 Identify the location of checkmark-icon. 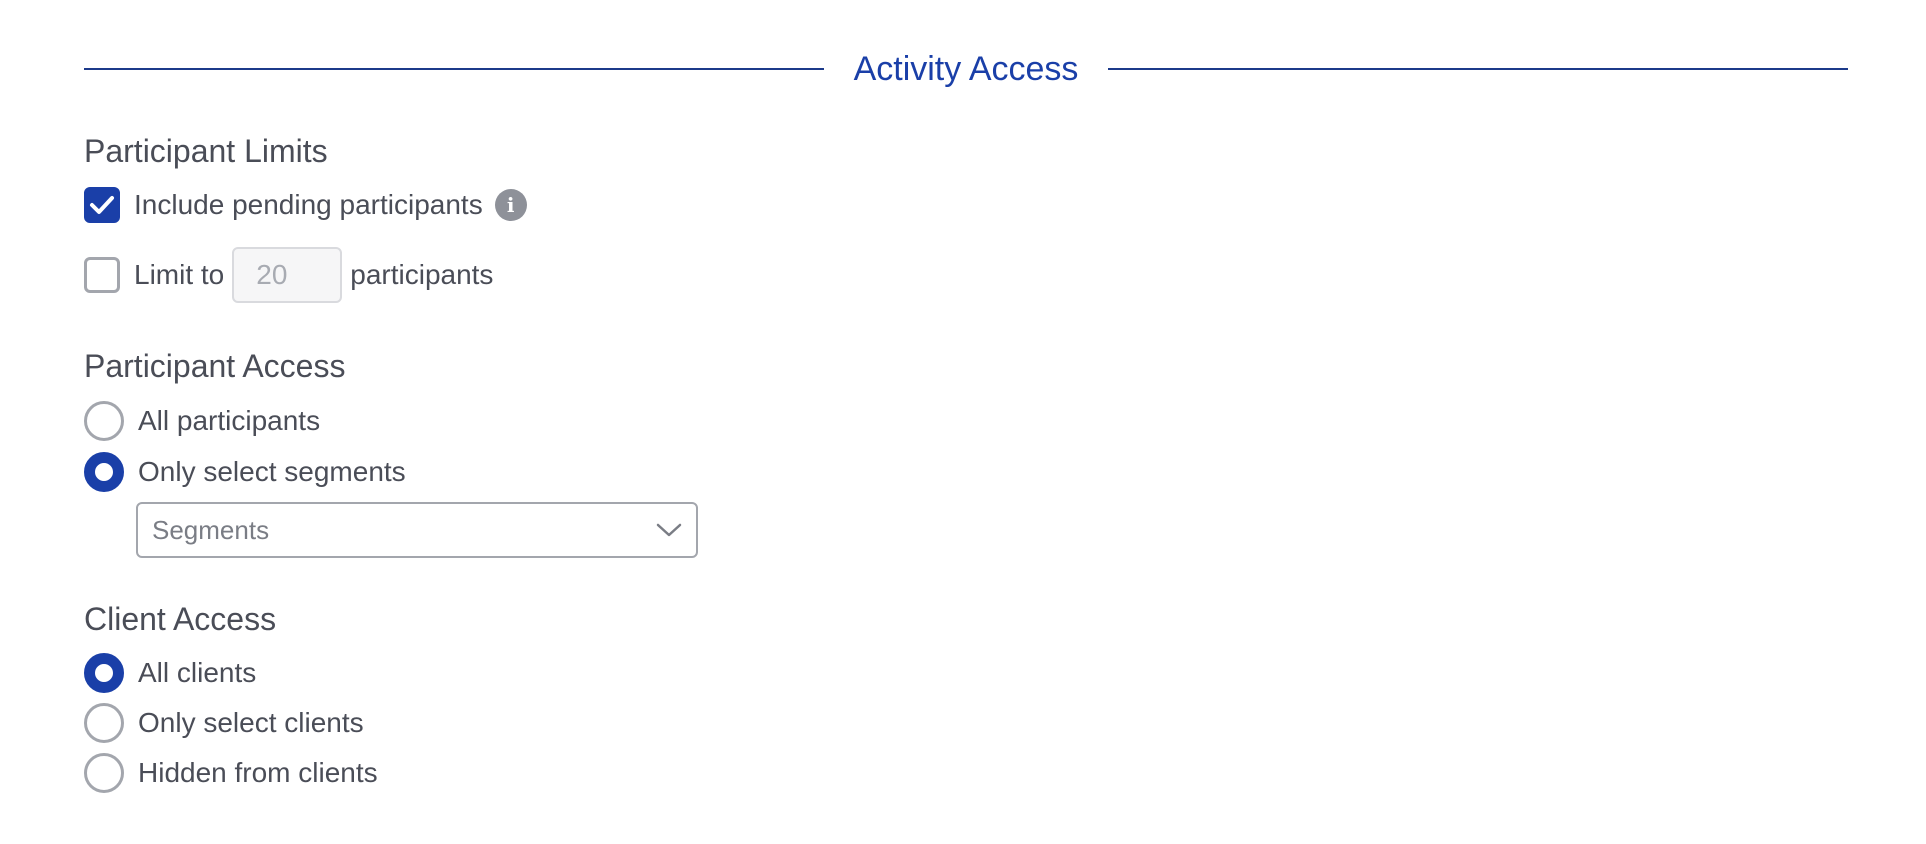
(102, 205).